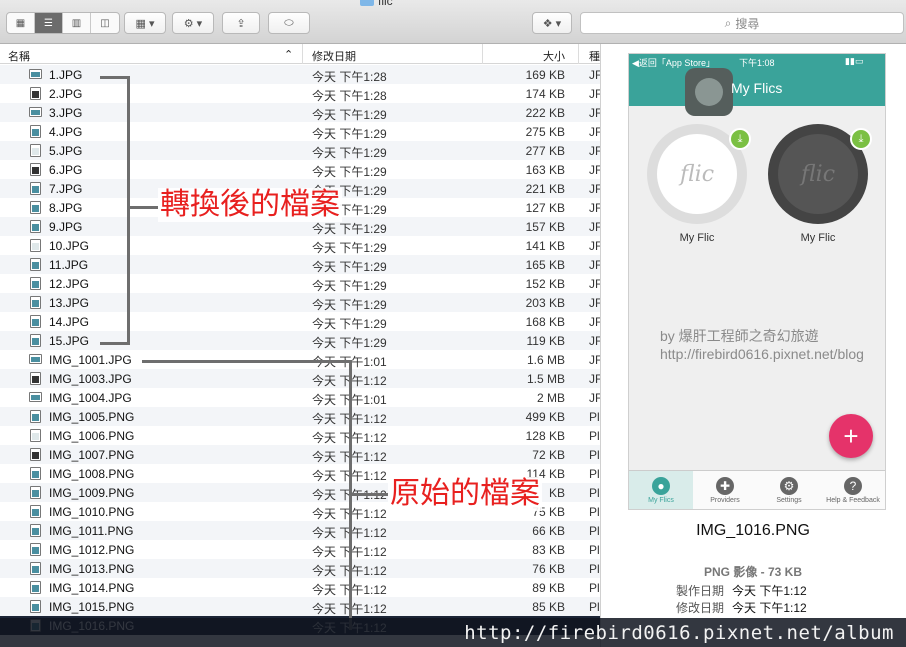  Describe the element at coordinates (49, 23) in the screenshot. I see `list-view-icon: ☰` at that location.